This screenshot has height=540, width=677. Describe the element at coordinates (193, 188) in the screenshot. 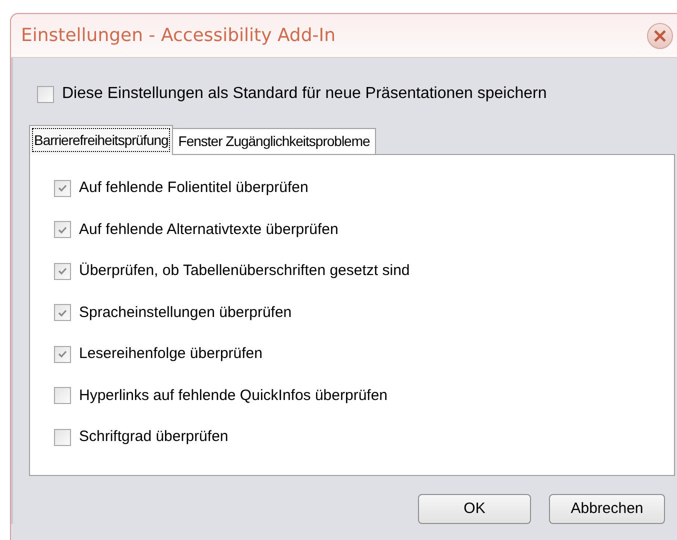

I see `checkbox-label: Auf fehlende Folientitel überprüfen` at that location.